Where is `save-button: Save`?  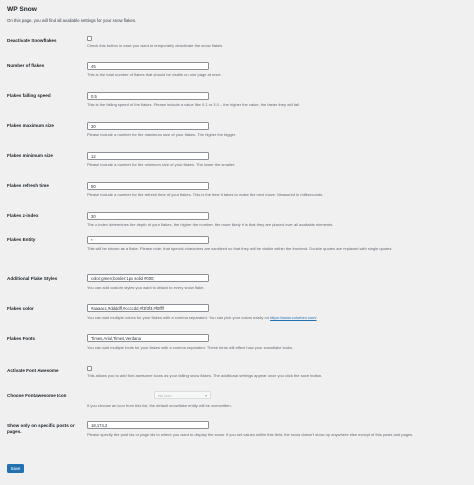
save-button: Save is located at coordinates (15, 468).